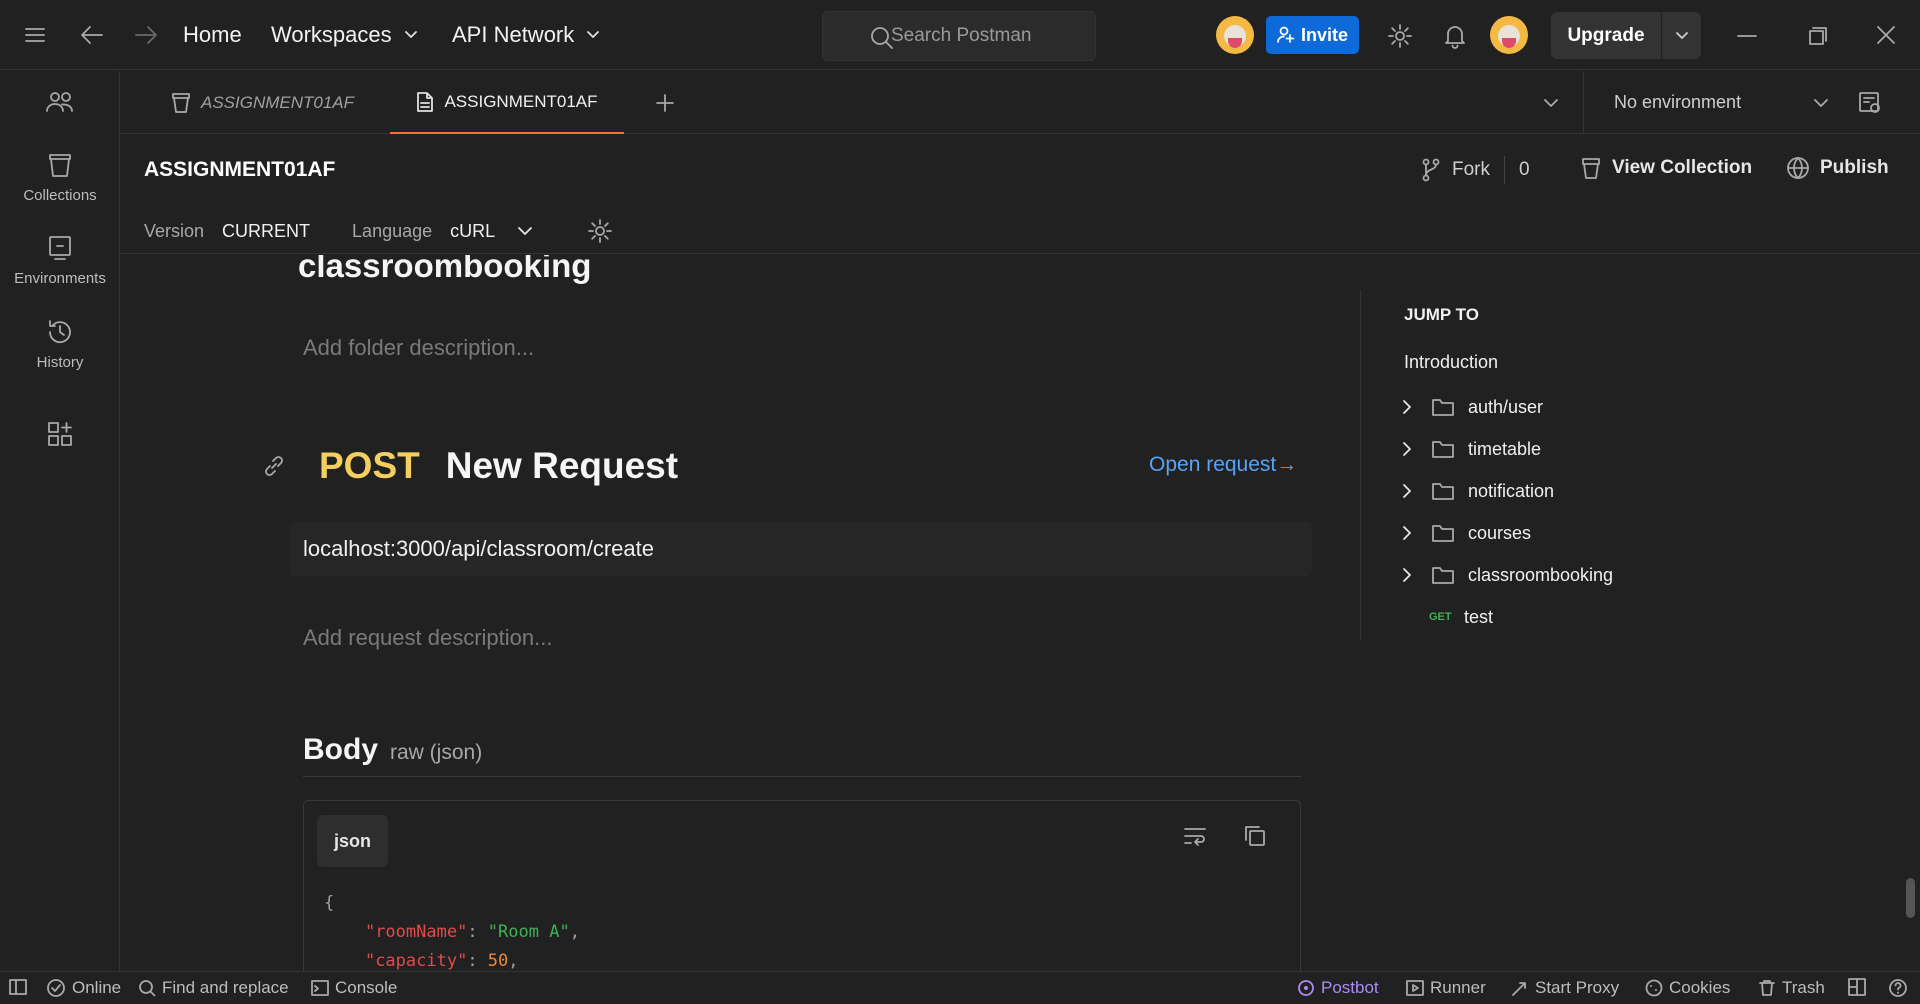 The width and height of the screenshot is (1920, 1004). Describe the element at coordinates (1767, 988) in the screenshot. I see `trash-icon` at that location.